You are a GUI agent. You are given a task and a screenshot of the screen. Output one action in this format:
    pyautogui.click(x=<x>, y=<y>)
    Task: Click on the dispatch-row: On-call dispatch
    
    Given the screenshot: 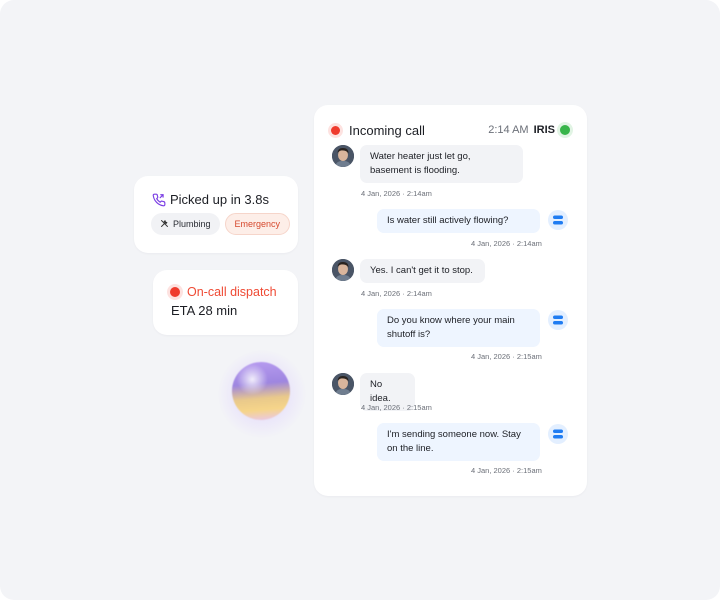 What is the action you would take?
    pyautogui.click(x=223, y=292)
    